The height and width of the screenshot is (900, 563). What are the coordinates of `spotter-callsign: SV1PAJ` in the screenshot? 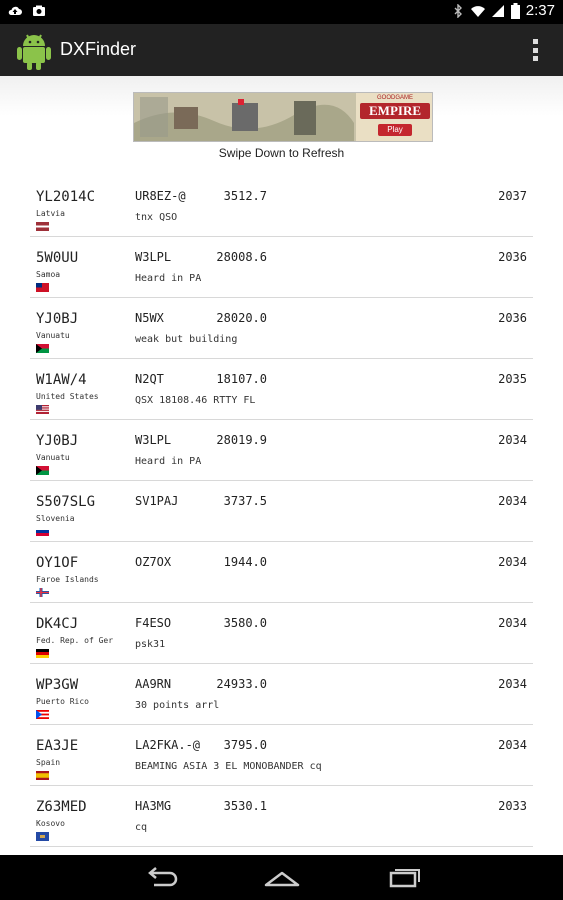 It's located at (157, 501).